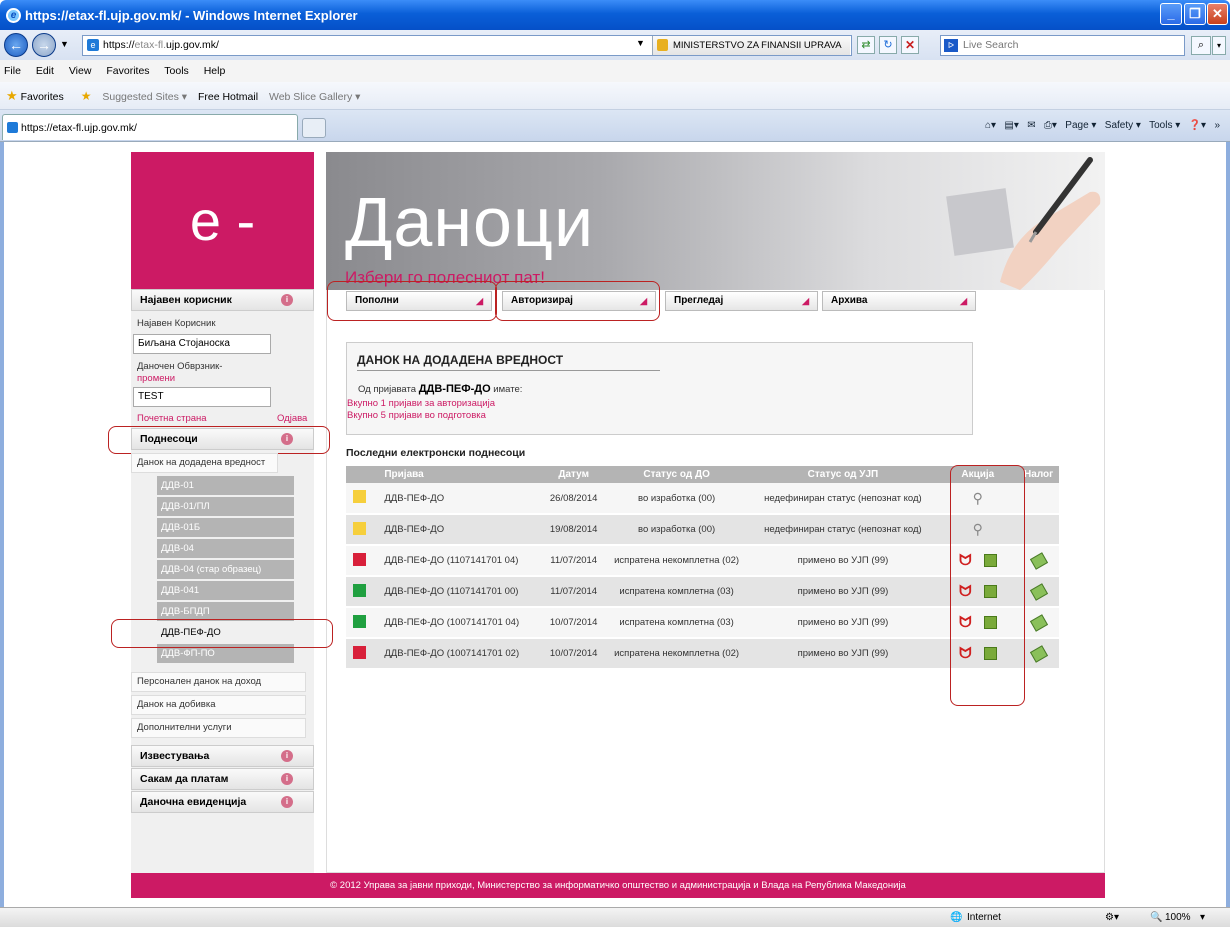 The image size is (1230, 927). I want to click on logged-user-header: Најавен корисник i, so click(222, 300).